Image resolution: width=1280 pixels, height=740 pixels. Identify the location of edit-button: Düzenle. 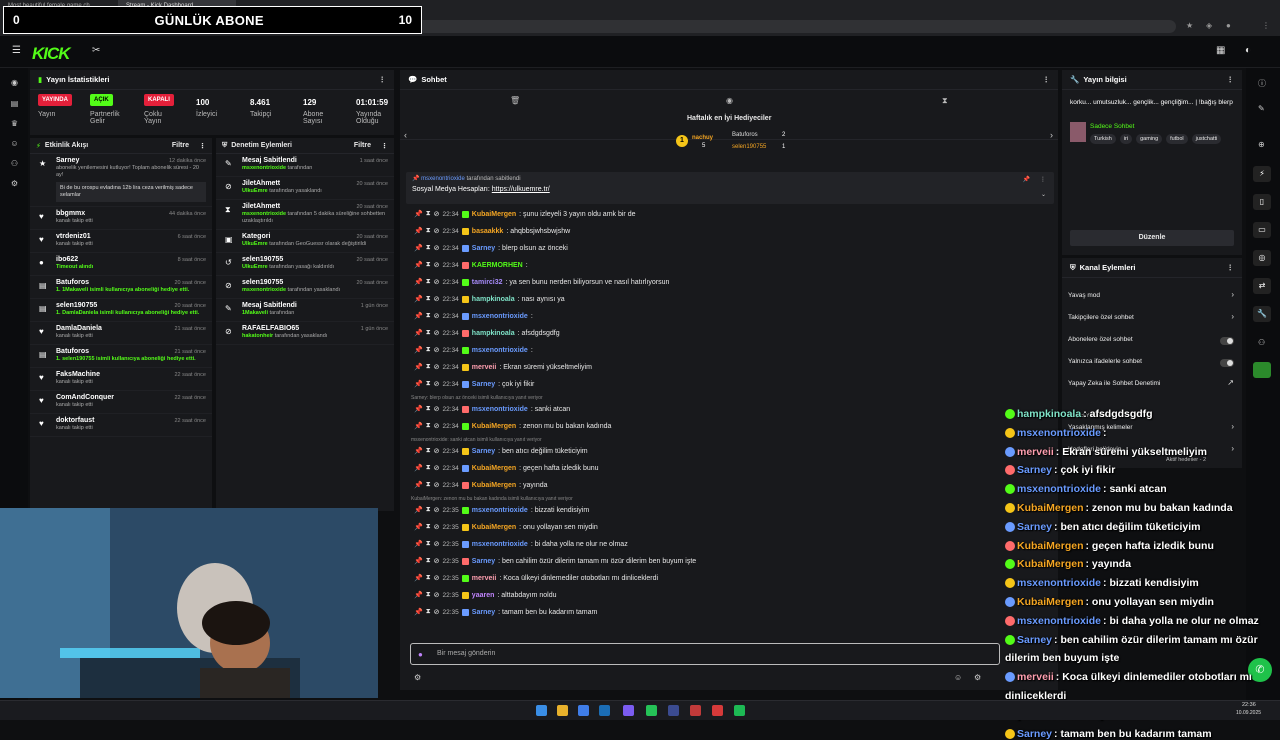
(1152, 238).